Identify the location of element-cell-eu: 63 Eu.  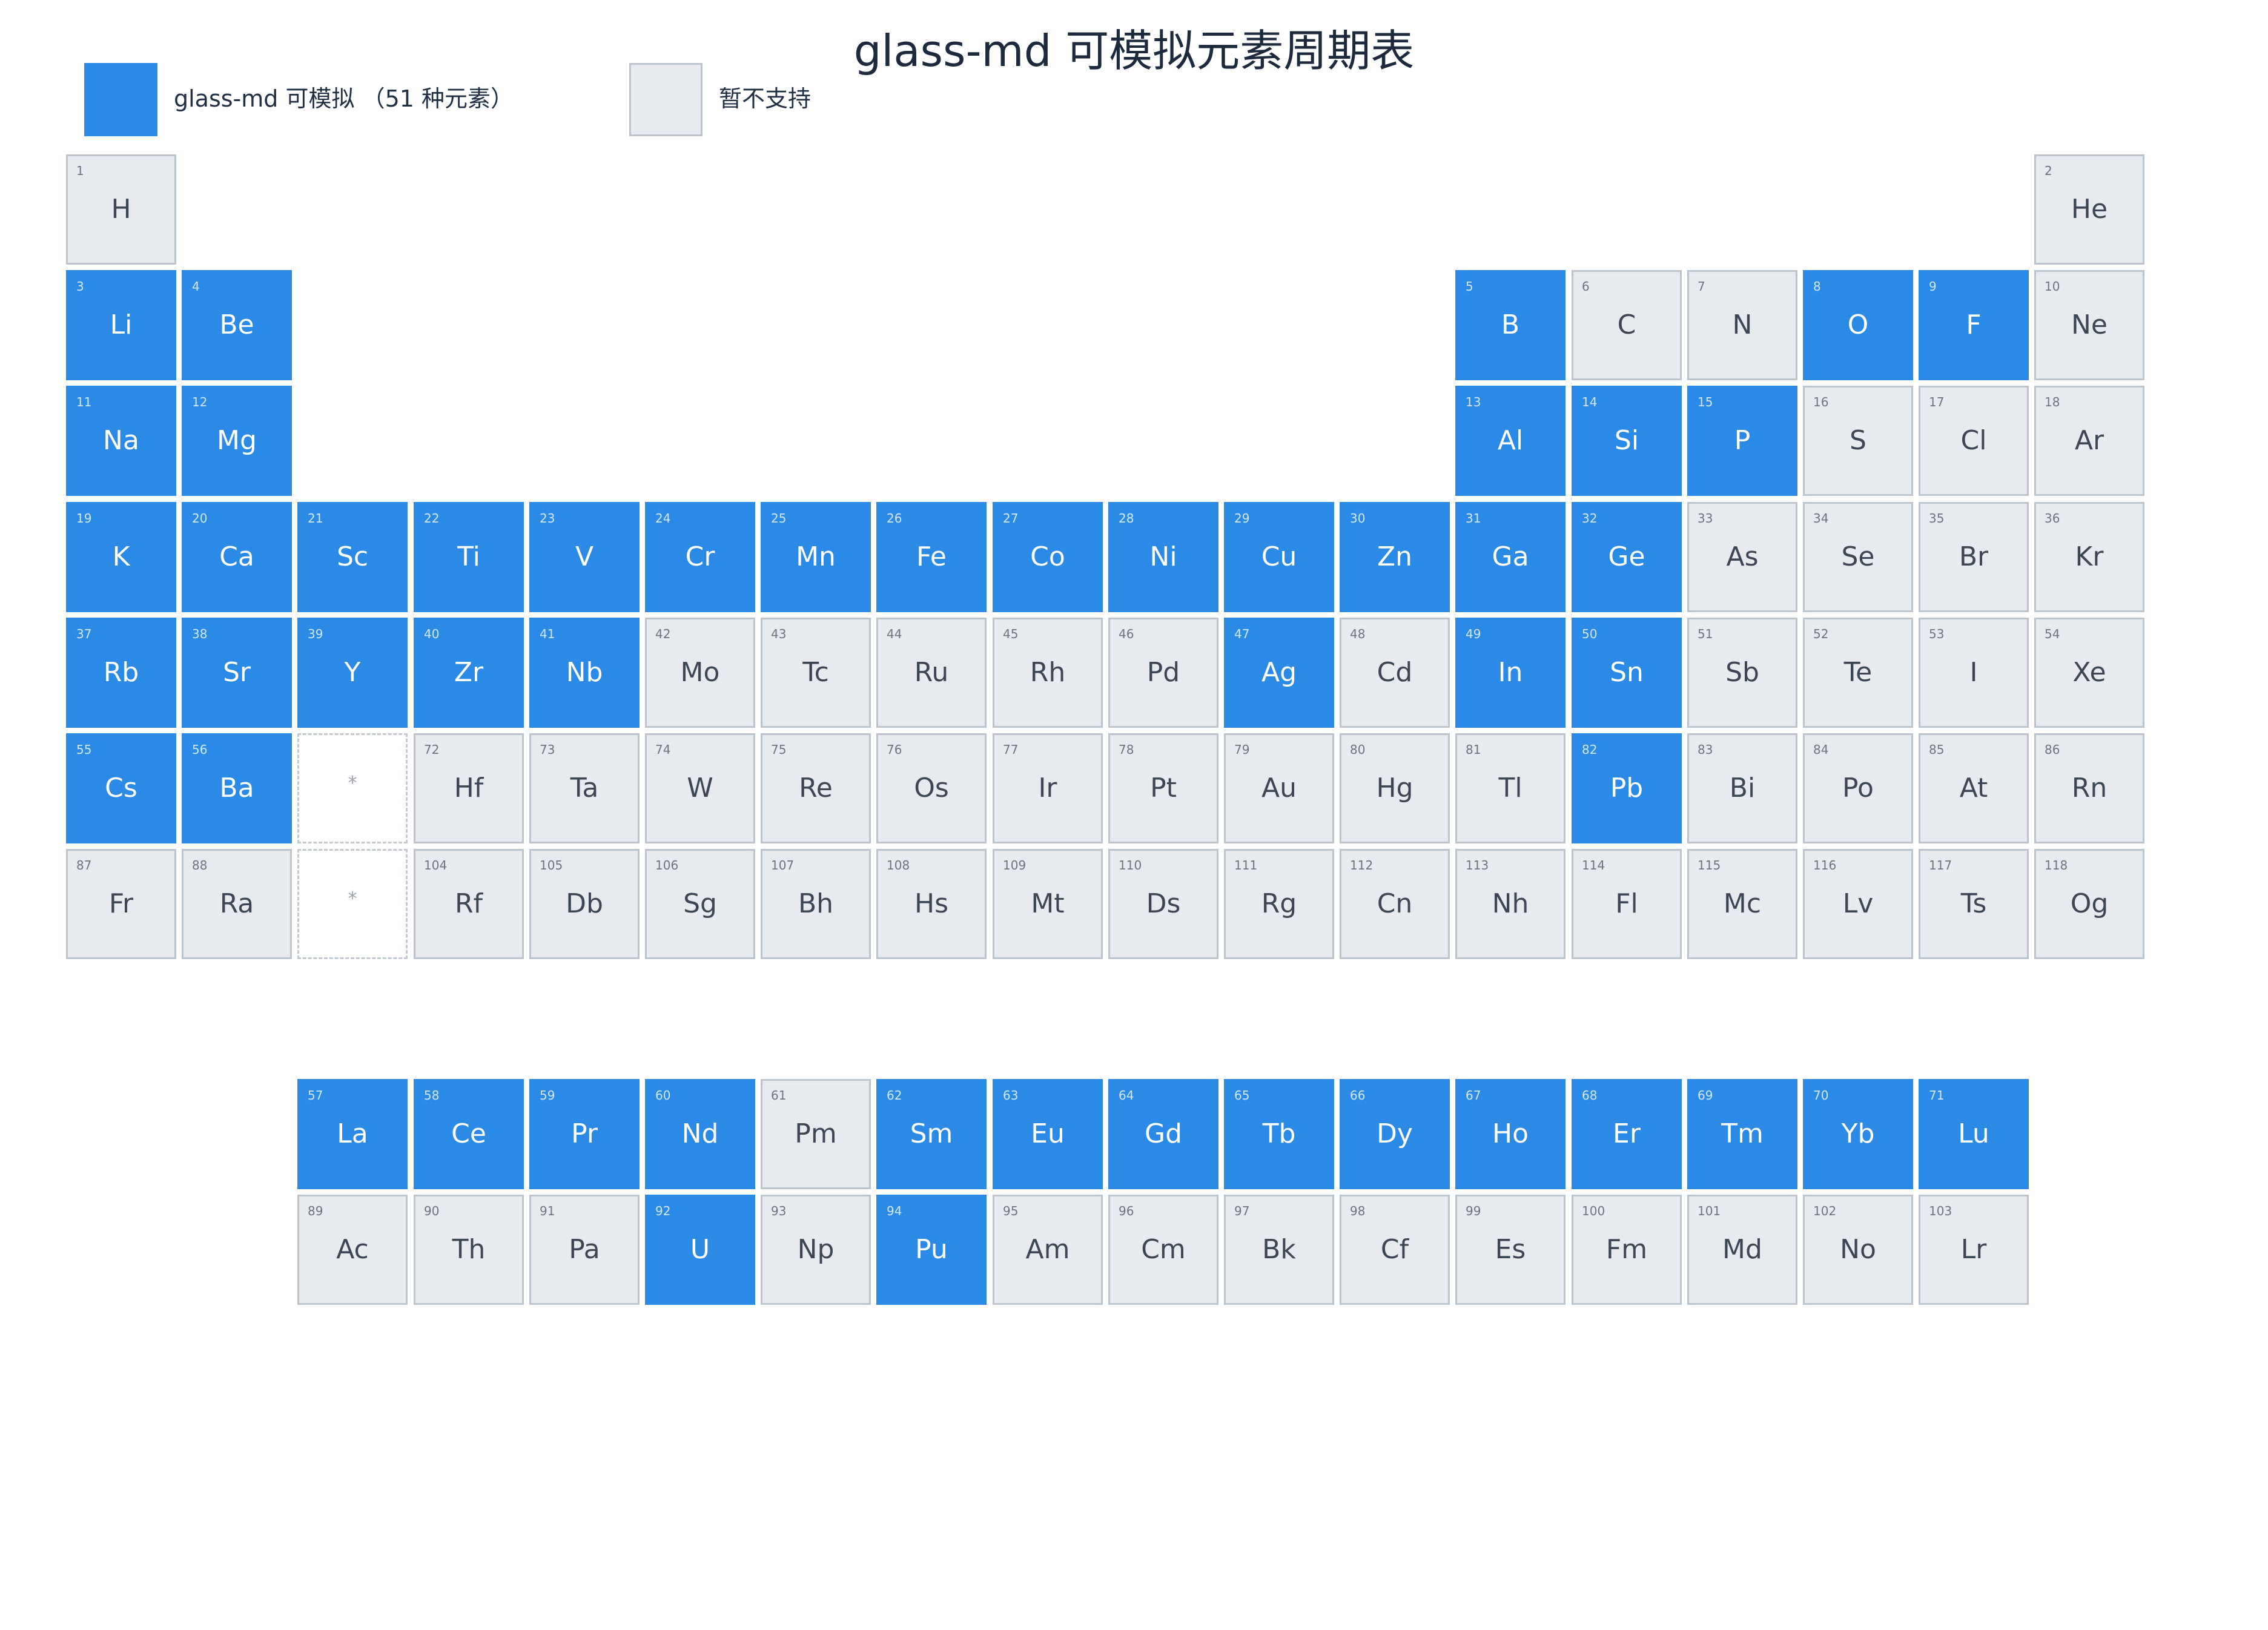
(1048, 1134).